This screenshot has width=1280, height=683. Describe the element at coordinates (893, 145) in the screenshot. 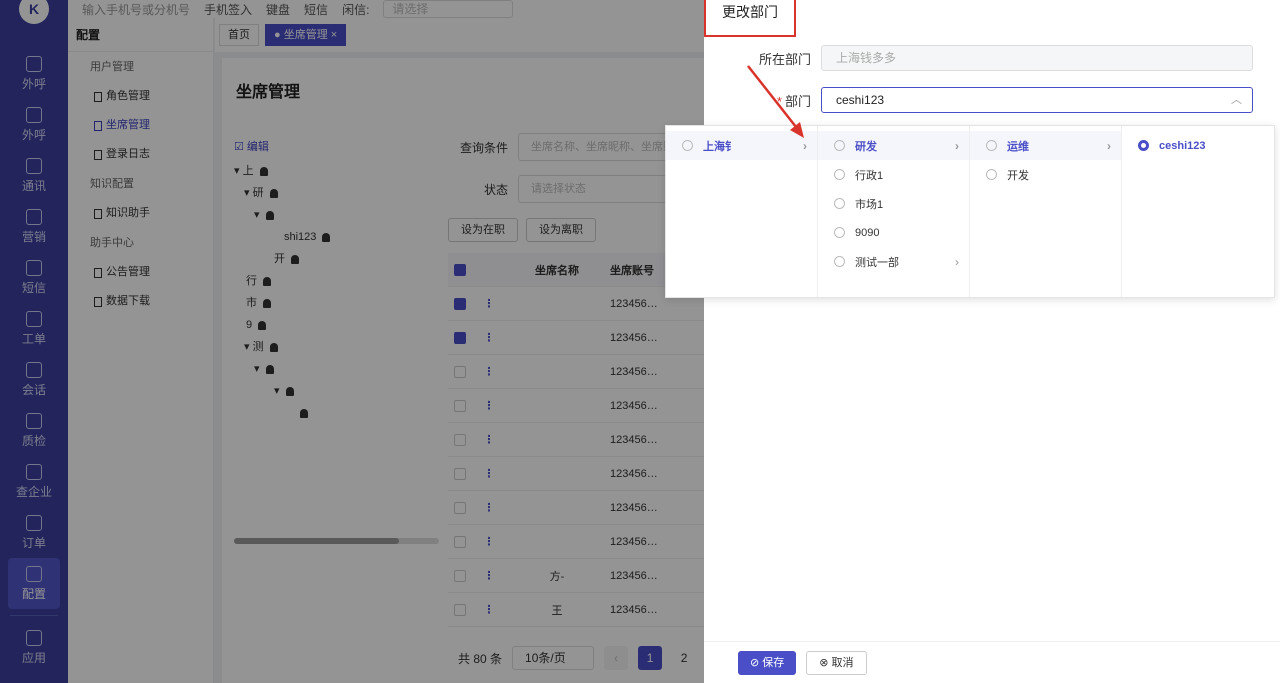

I see `cascader-option: 研发 ›` at that location.